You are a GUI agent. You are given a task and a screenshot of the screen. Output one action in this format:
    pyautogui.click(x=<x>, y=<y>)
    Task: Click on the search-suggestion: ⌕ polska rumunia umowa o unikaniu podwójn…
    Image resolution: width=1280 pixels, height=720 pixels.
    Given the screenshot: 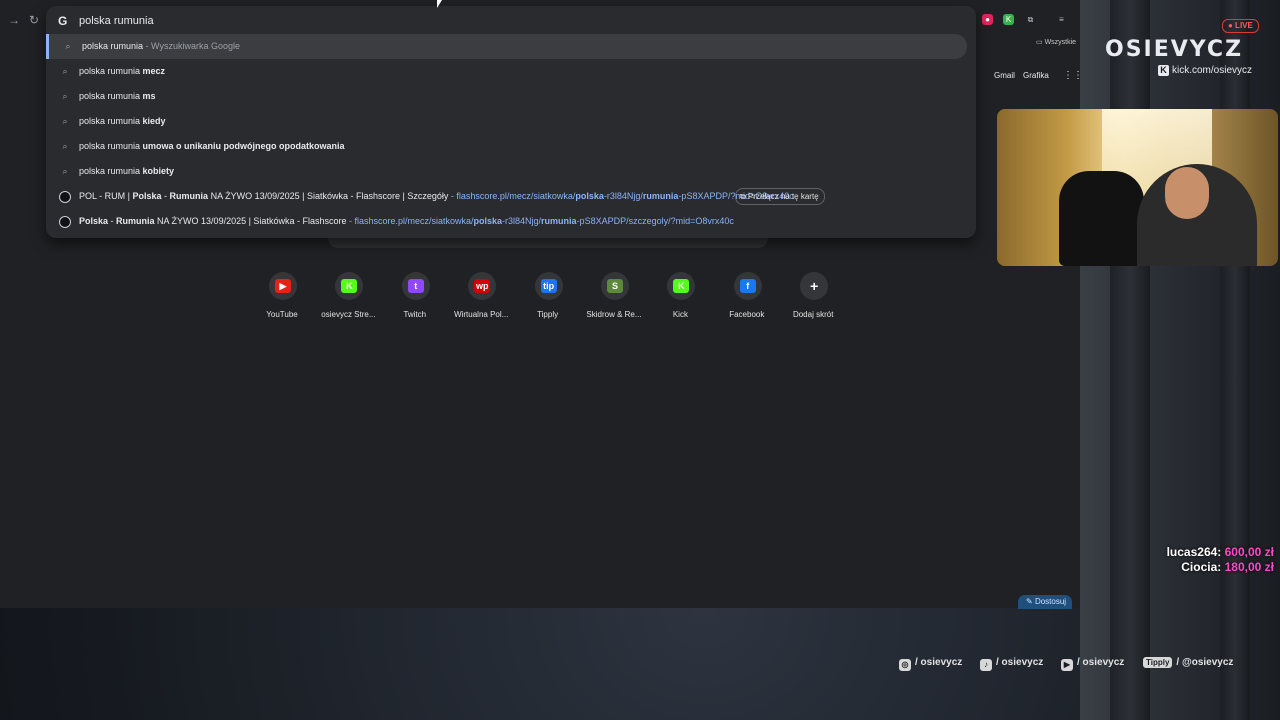 What is the action you would take?
    pyautogui.click(x=511, y=146)
    